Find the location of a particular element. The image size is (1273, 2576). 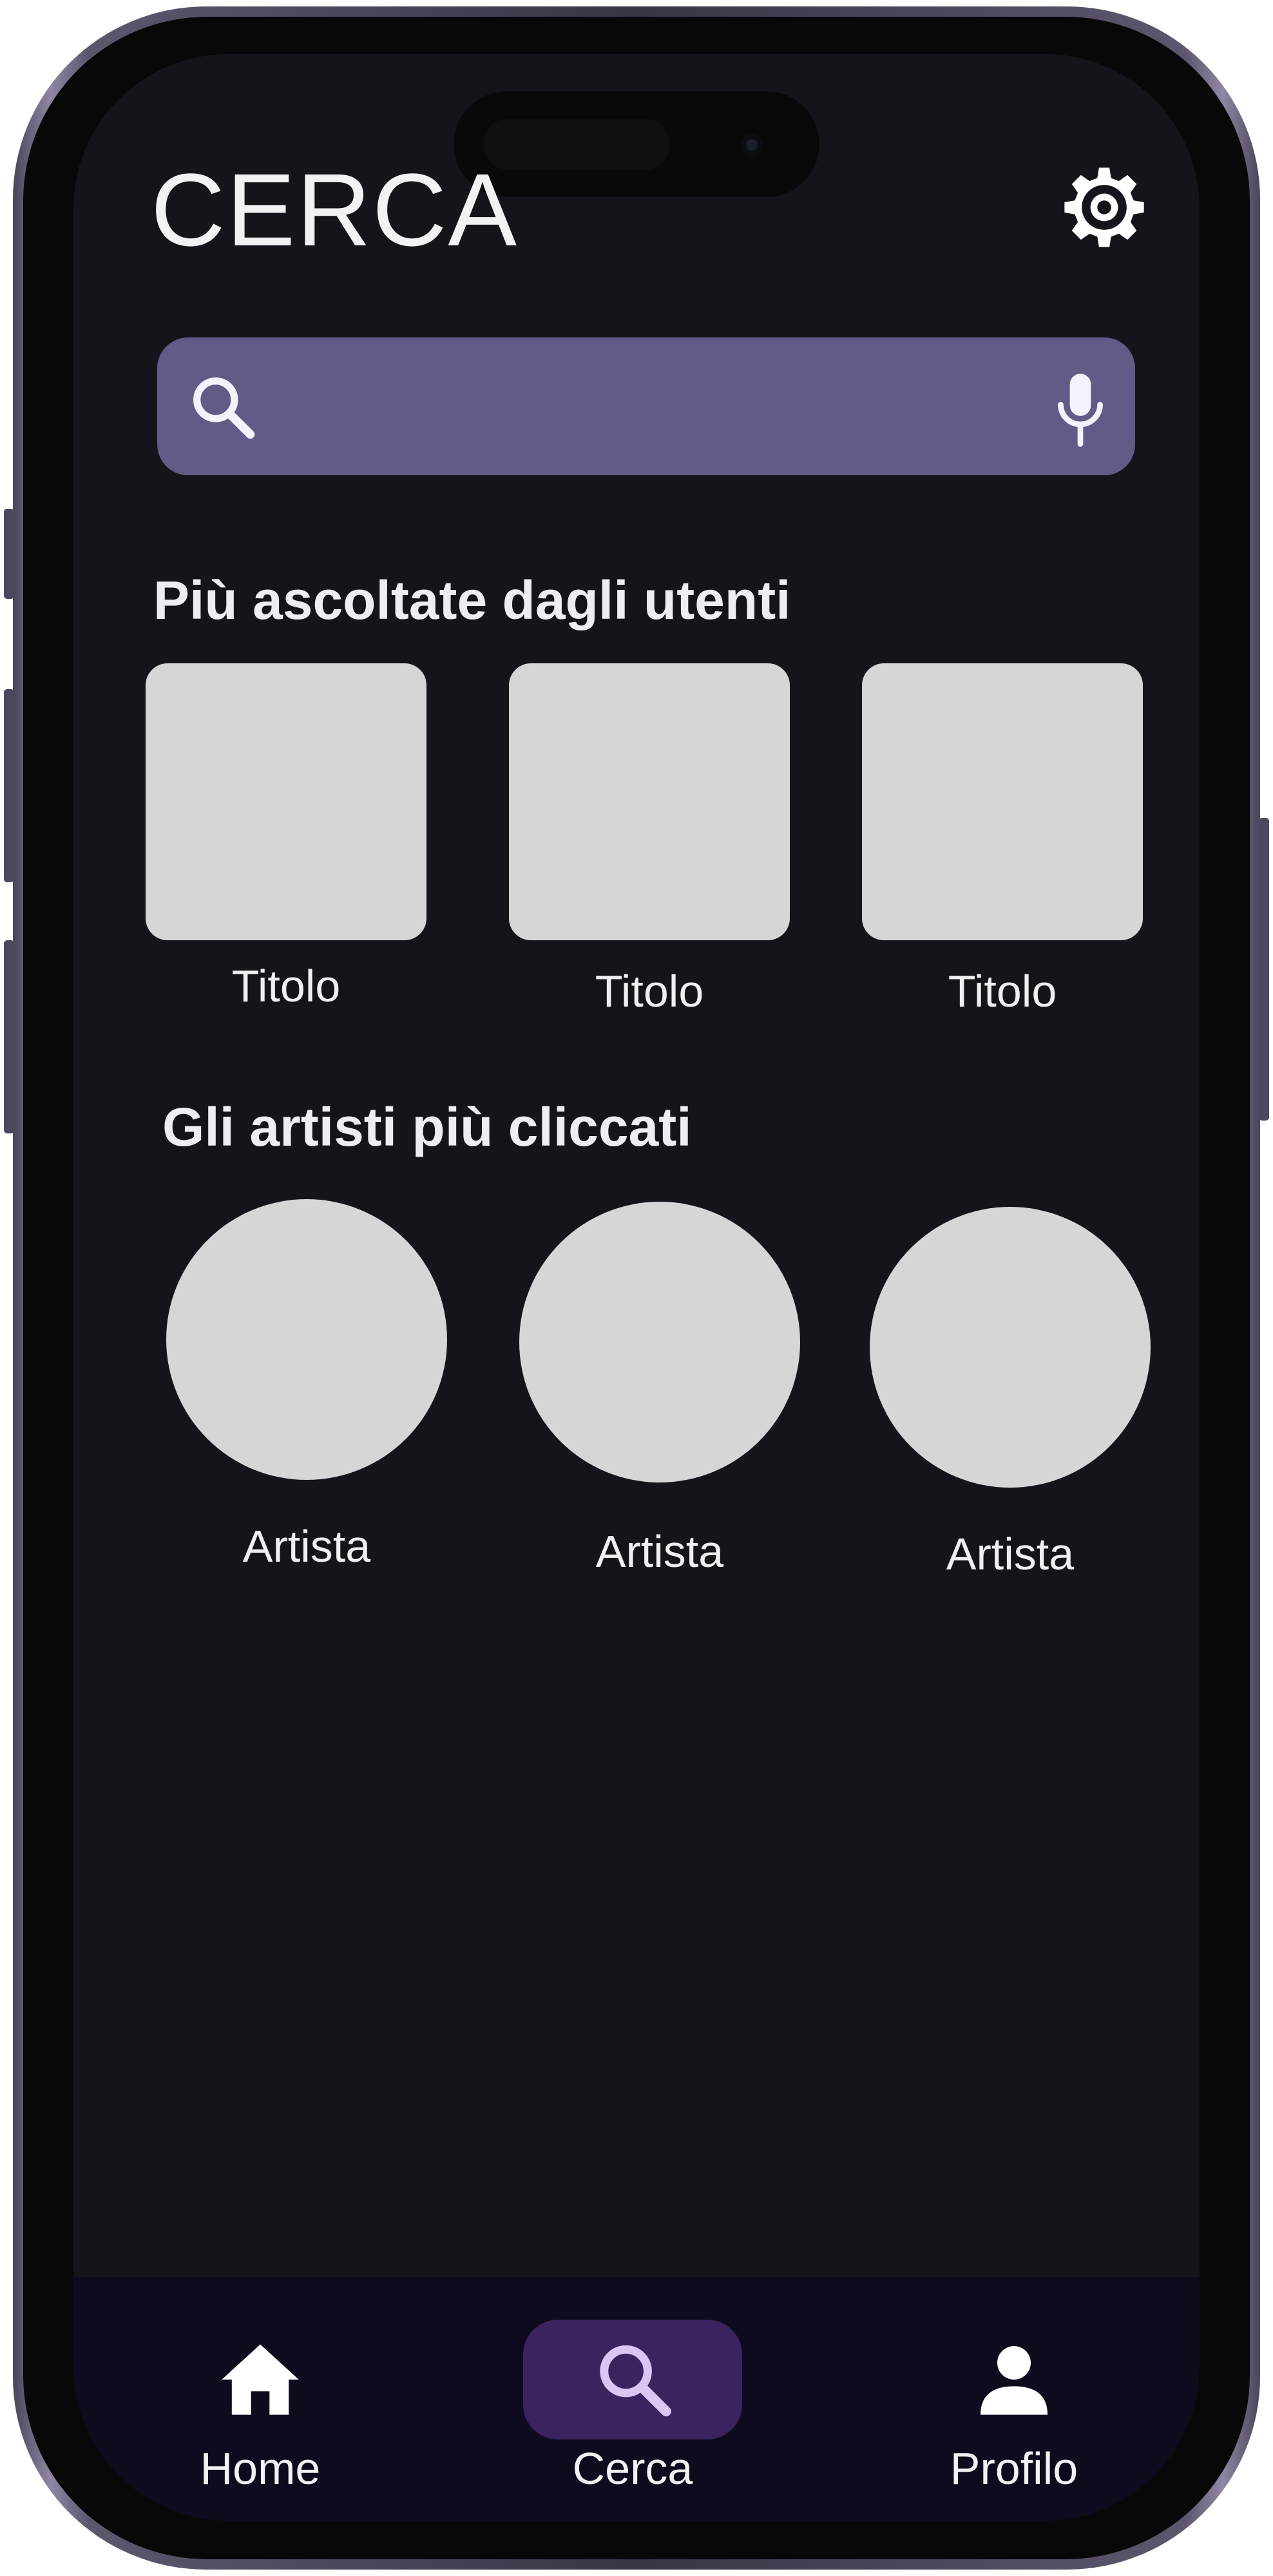

nav-label-profile: Profilo is located at coordinates (1014, 2468).